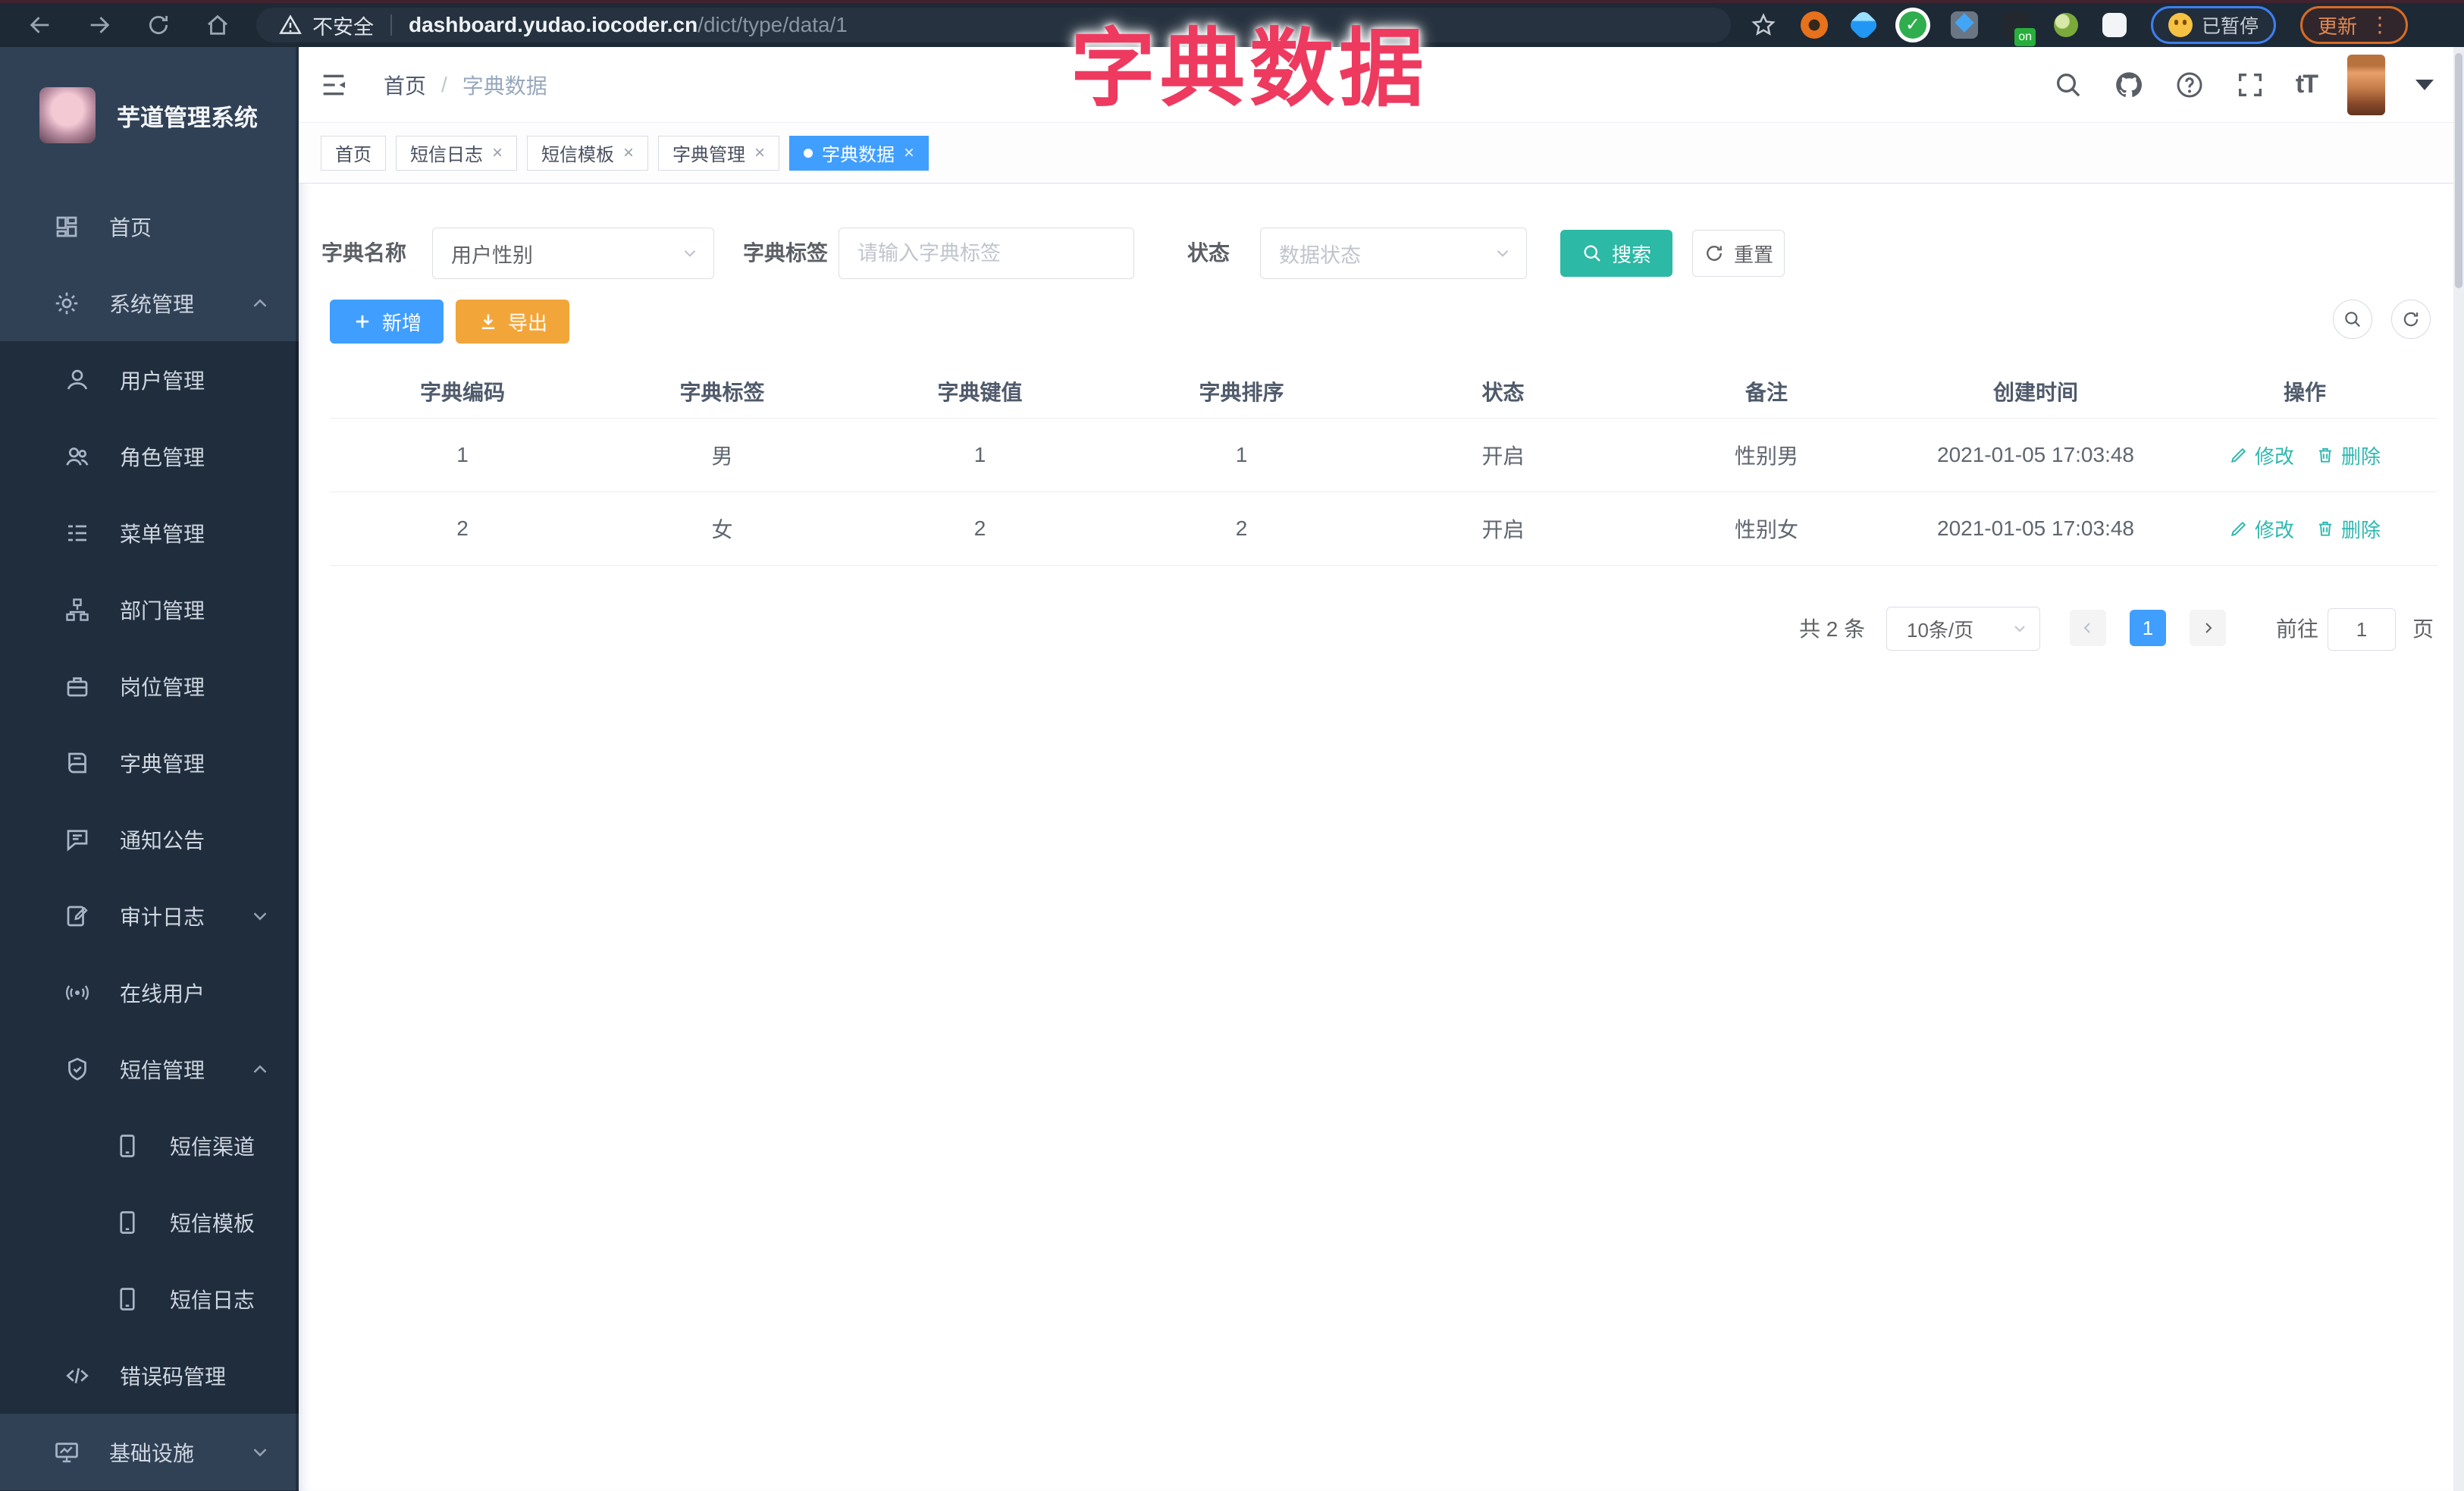 The height and width of the screenshot is (1491, 2464). I want to click on table-row: 2 女 2 2 开启 性别女 2021-01-05 17:03:48 修改 删除, so click(1384, 529).